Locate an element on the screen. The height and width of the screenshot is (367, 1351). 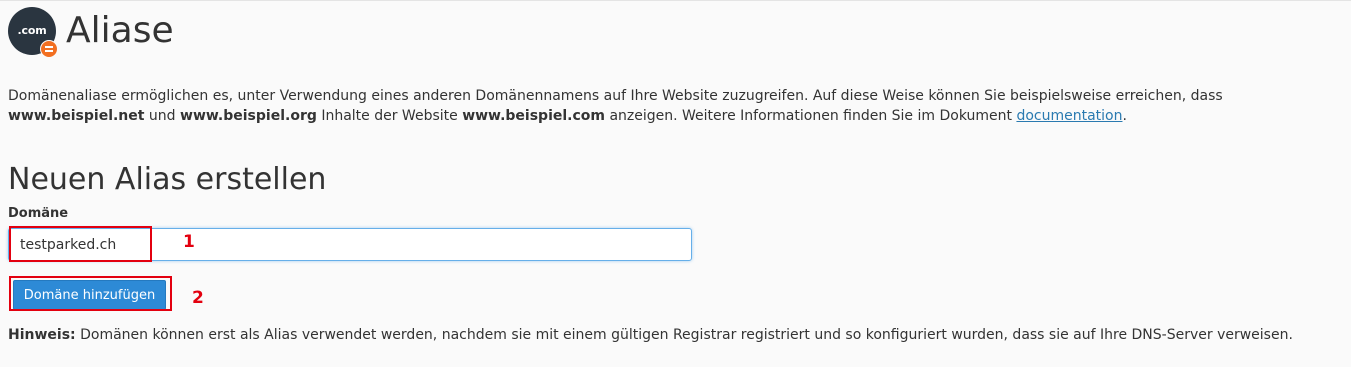
documentation-link: documentation is located at coordinates (1069, 116).